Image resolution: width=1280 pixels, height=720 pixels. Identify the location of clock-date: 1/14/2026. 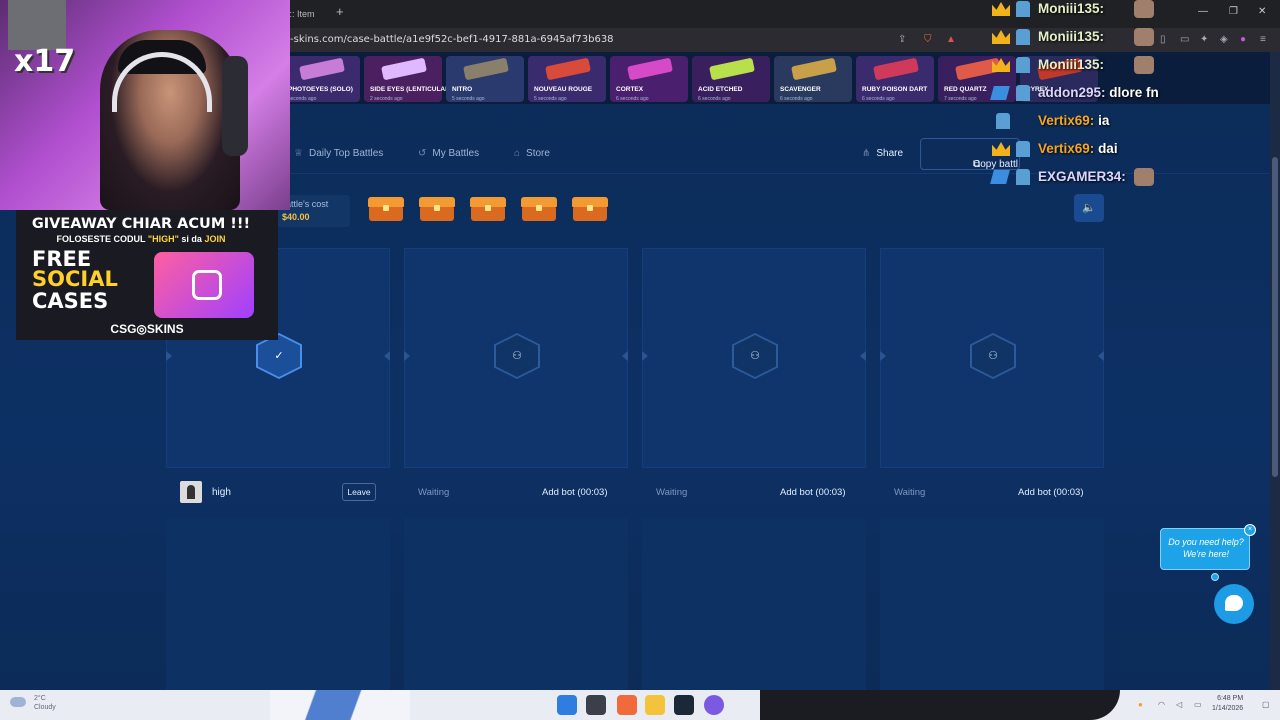
(1228, 708).